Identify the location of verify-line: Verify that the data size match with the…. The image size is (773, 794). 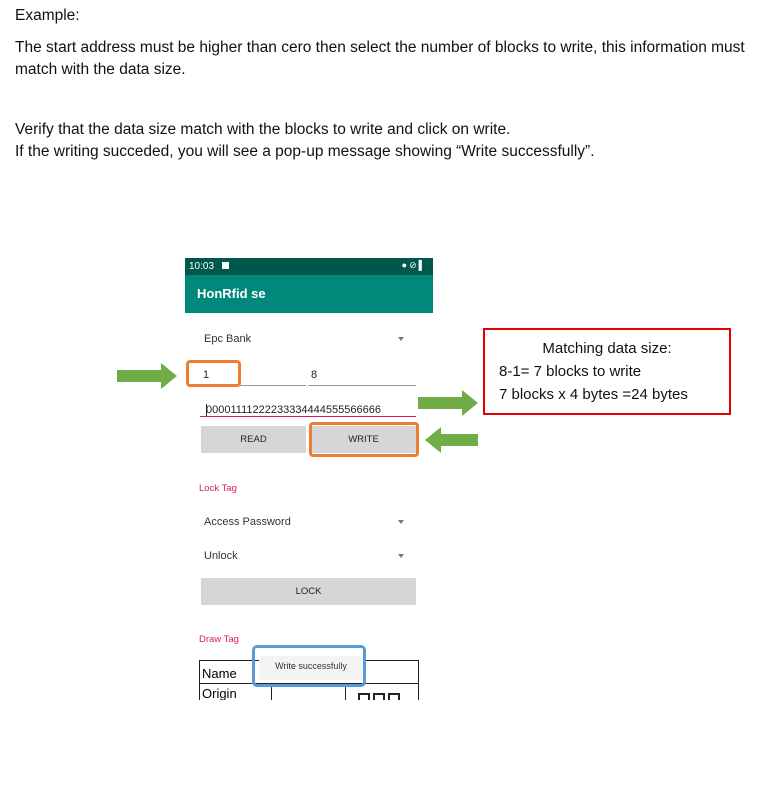
(263, 129).